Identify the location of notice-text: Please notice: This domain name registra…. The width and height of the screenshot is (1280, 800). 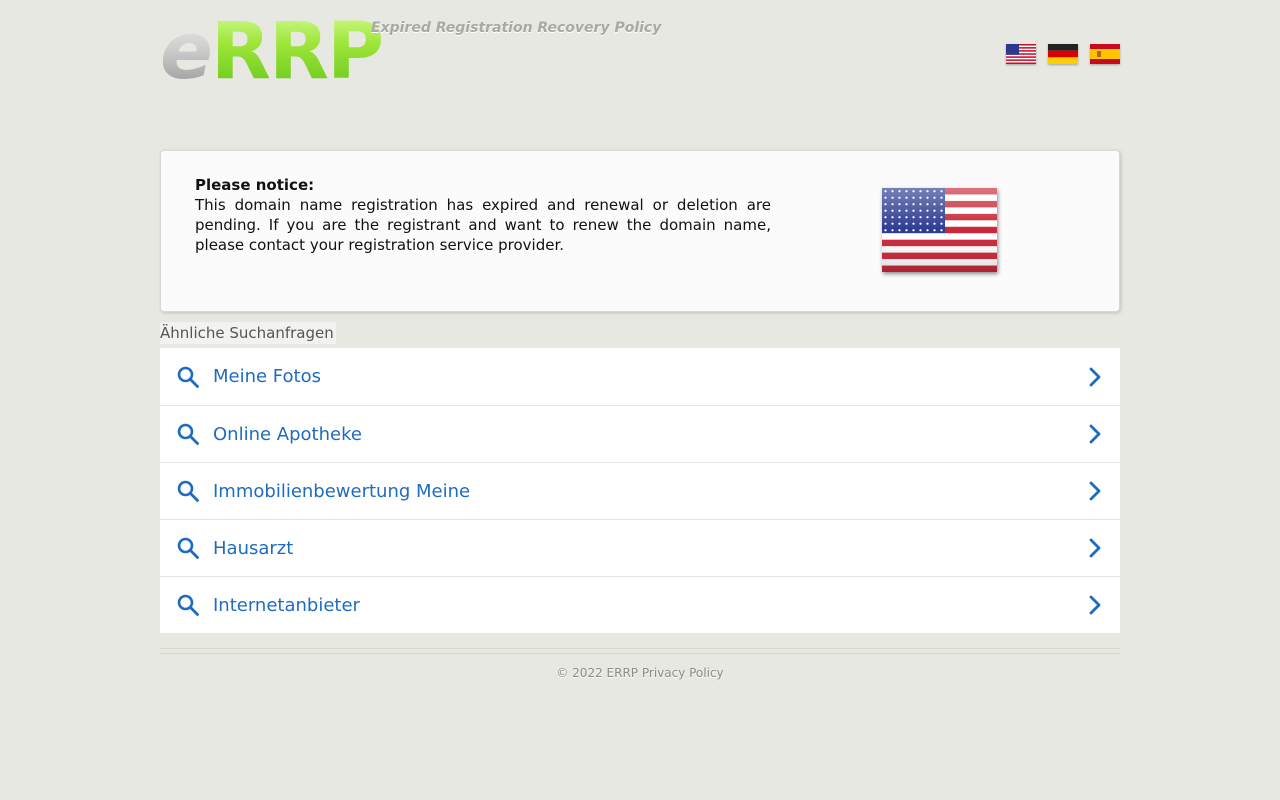
(483, 215).